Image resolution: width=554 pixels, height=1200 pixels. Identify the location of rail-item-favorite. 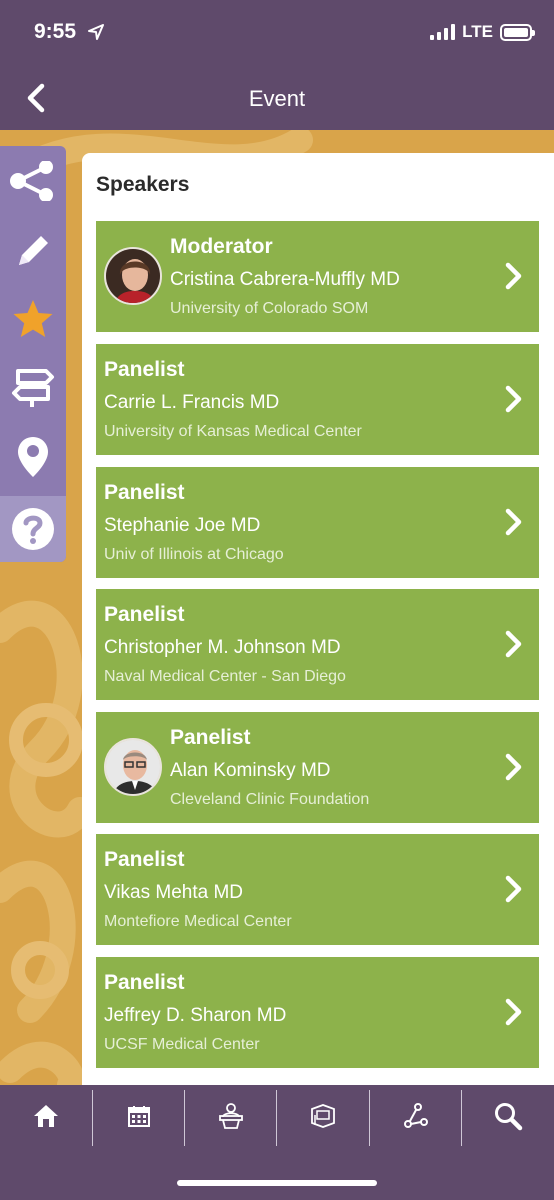
(33, 319).